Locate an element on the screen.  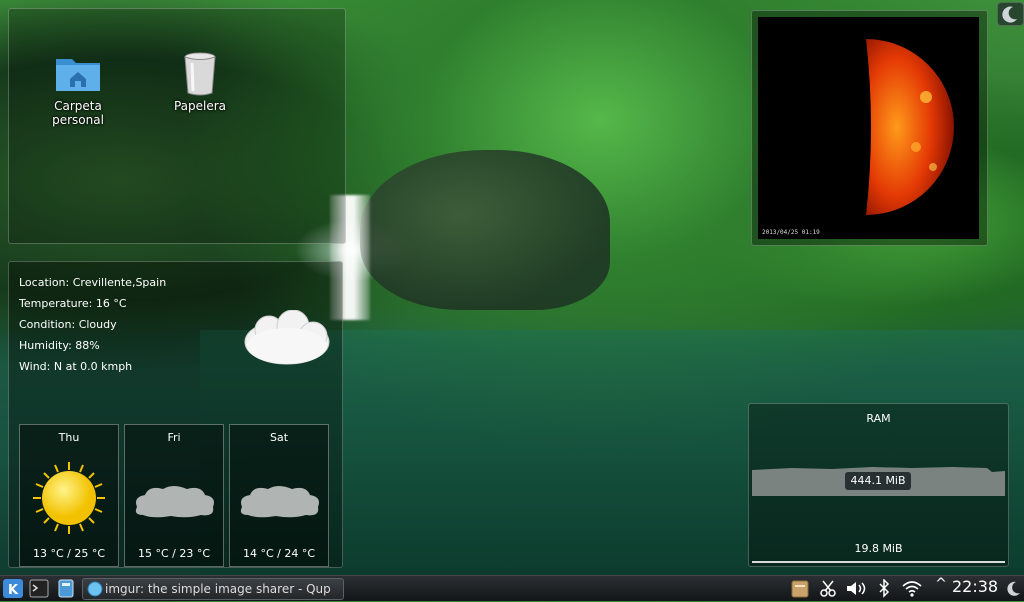
desktop-icon-trash: Papelera is located at coordinates (200, 81).